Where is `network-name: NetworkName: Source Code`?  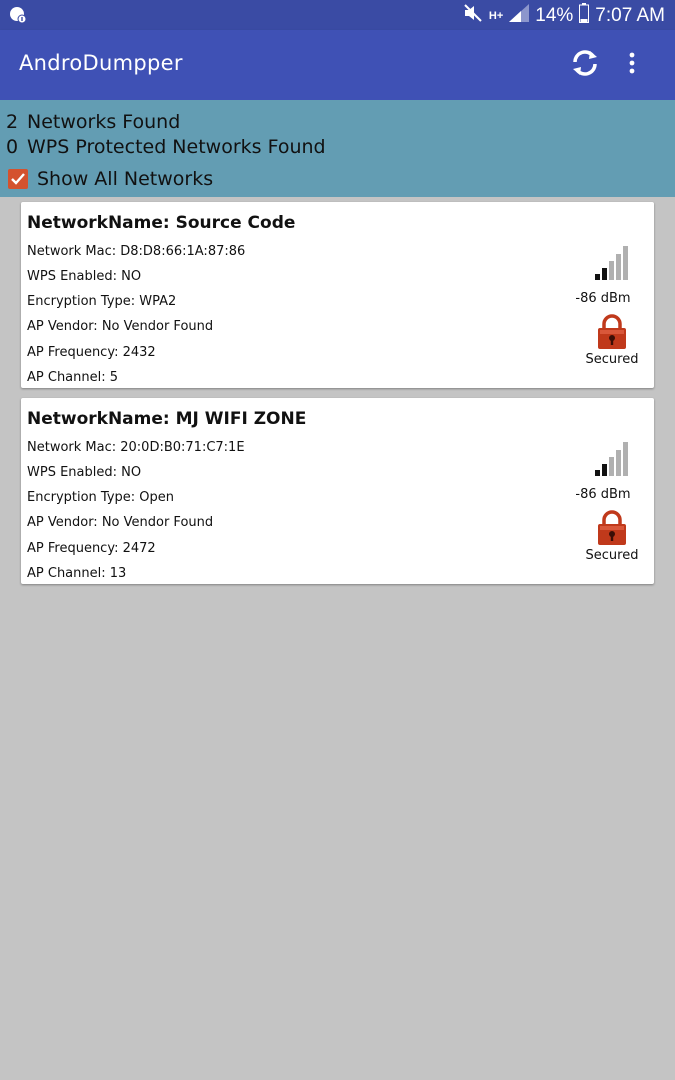 network-name: NetworkName: Source Code is located at coordinates (161, 223).